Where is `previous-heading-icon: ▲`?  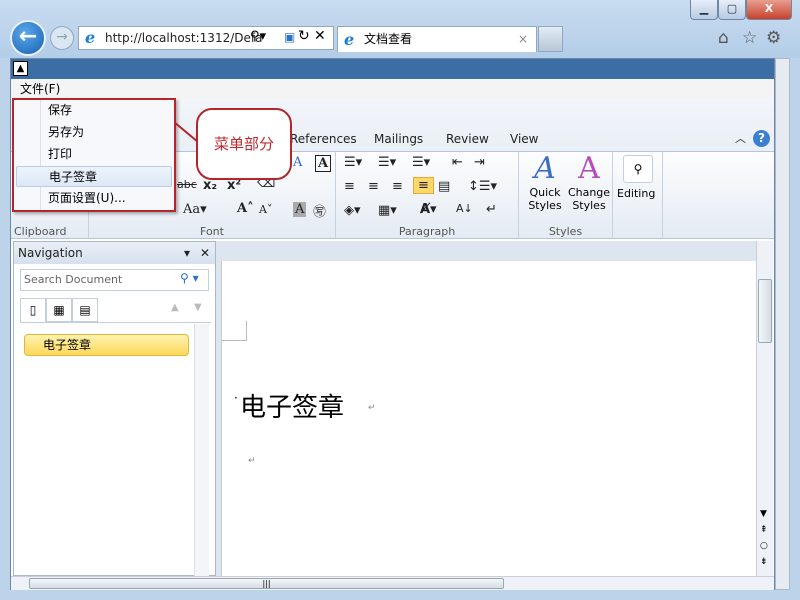
previous-heading-icon: ▲ is located at coordinates (175, 307).